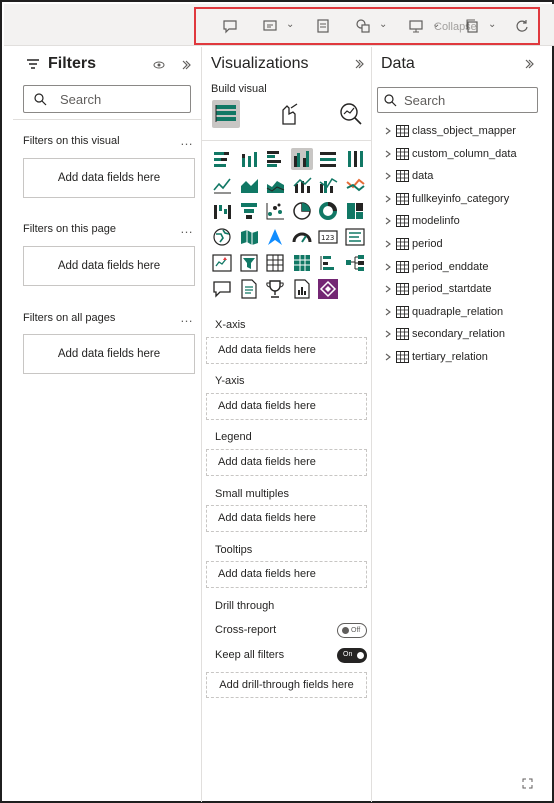 Image resolution: width=554 pixels, height=803 pixels. What do you see at coordinates (328, 211) in the screenshot?
I see `donut-chart-icon` at bounding box center [328, 211].